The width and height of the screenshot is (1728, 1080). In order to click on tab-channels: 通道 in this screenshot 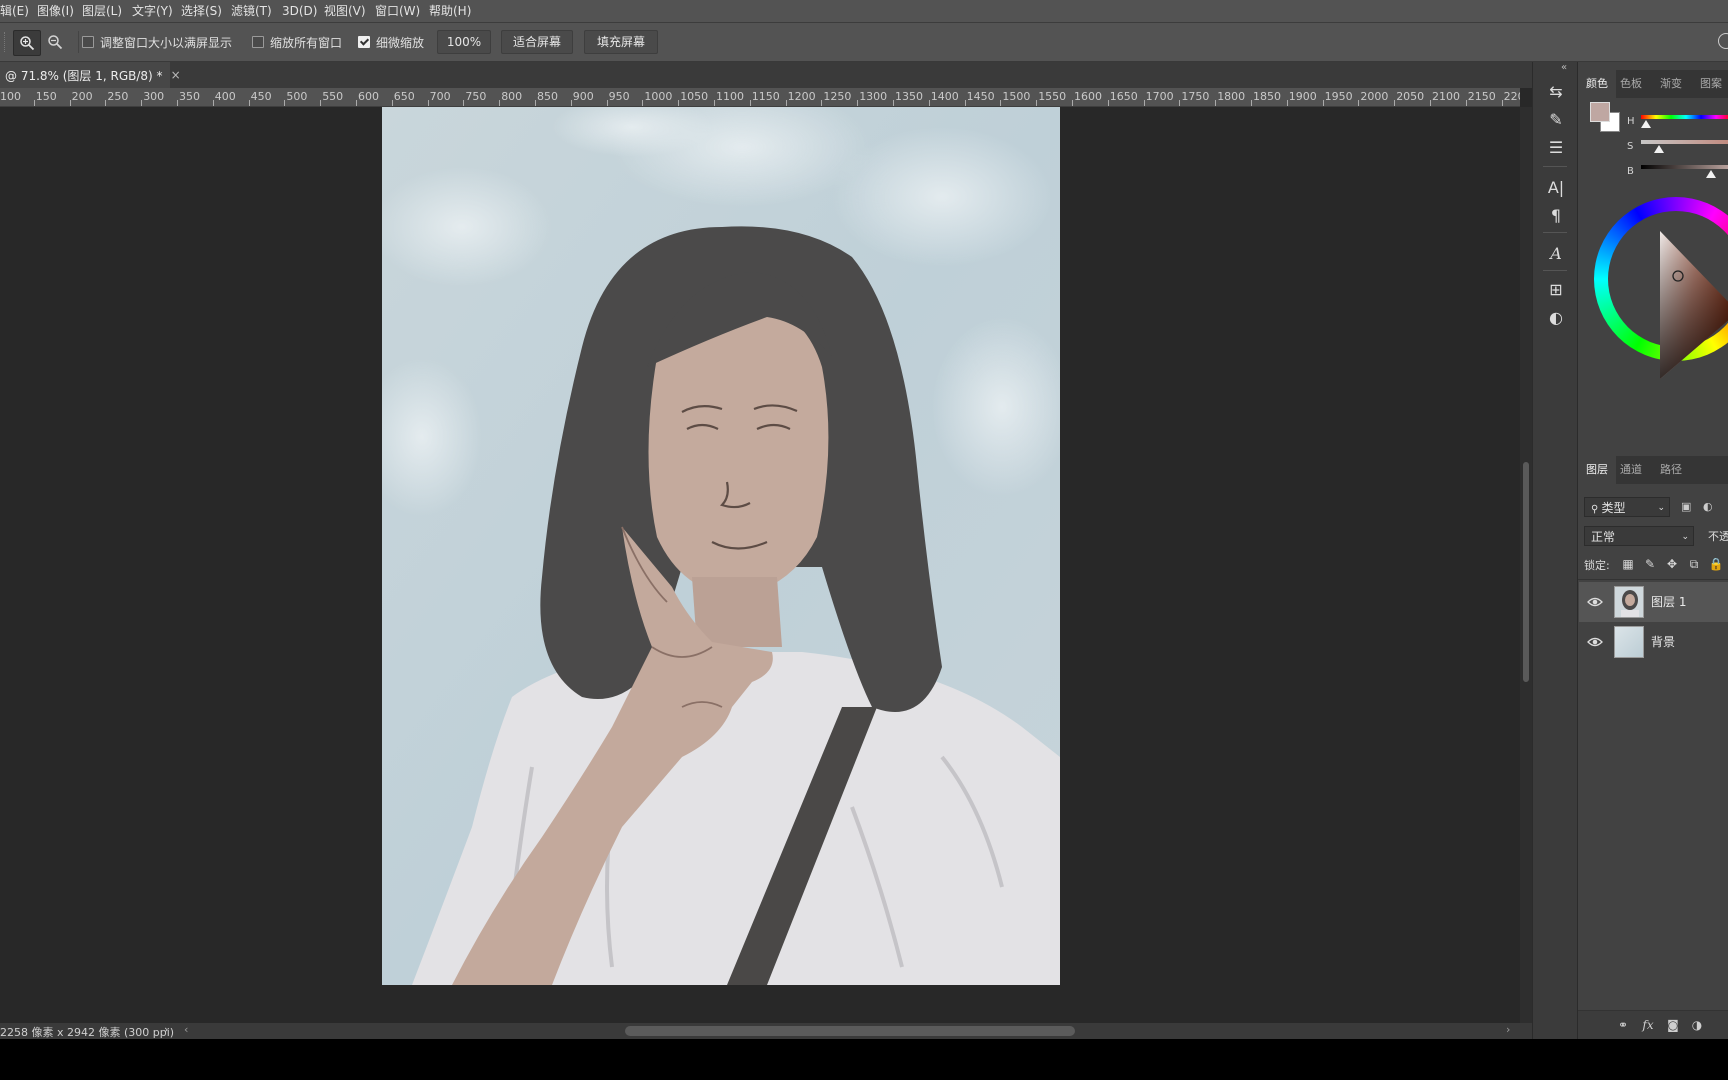, I will do `click(1631, 470)`.